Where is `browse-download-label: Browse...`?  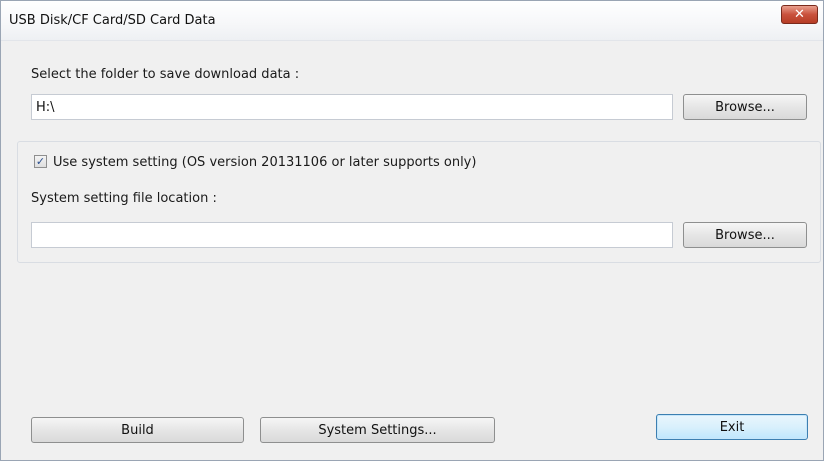 browse-download-label: Browse... is located at coordinates (745, 107).